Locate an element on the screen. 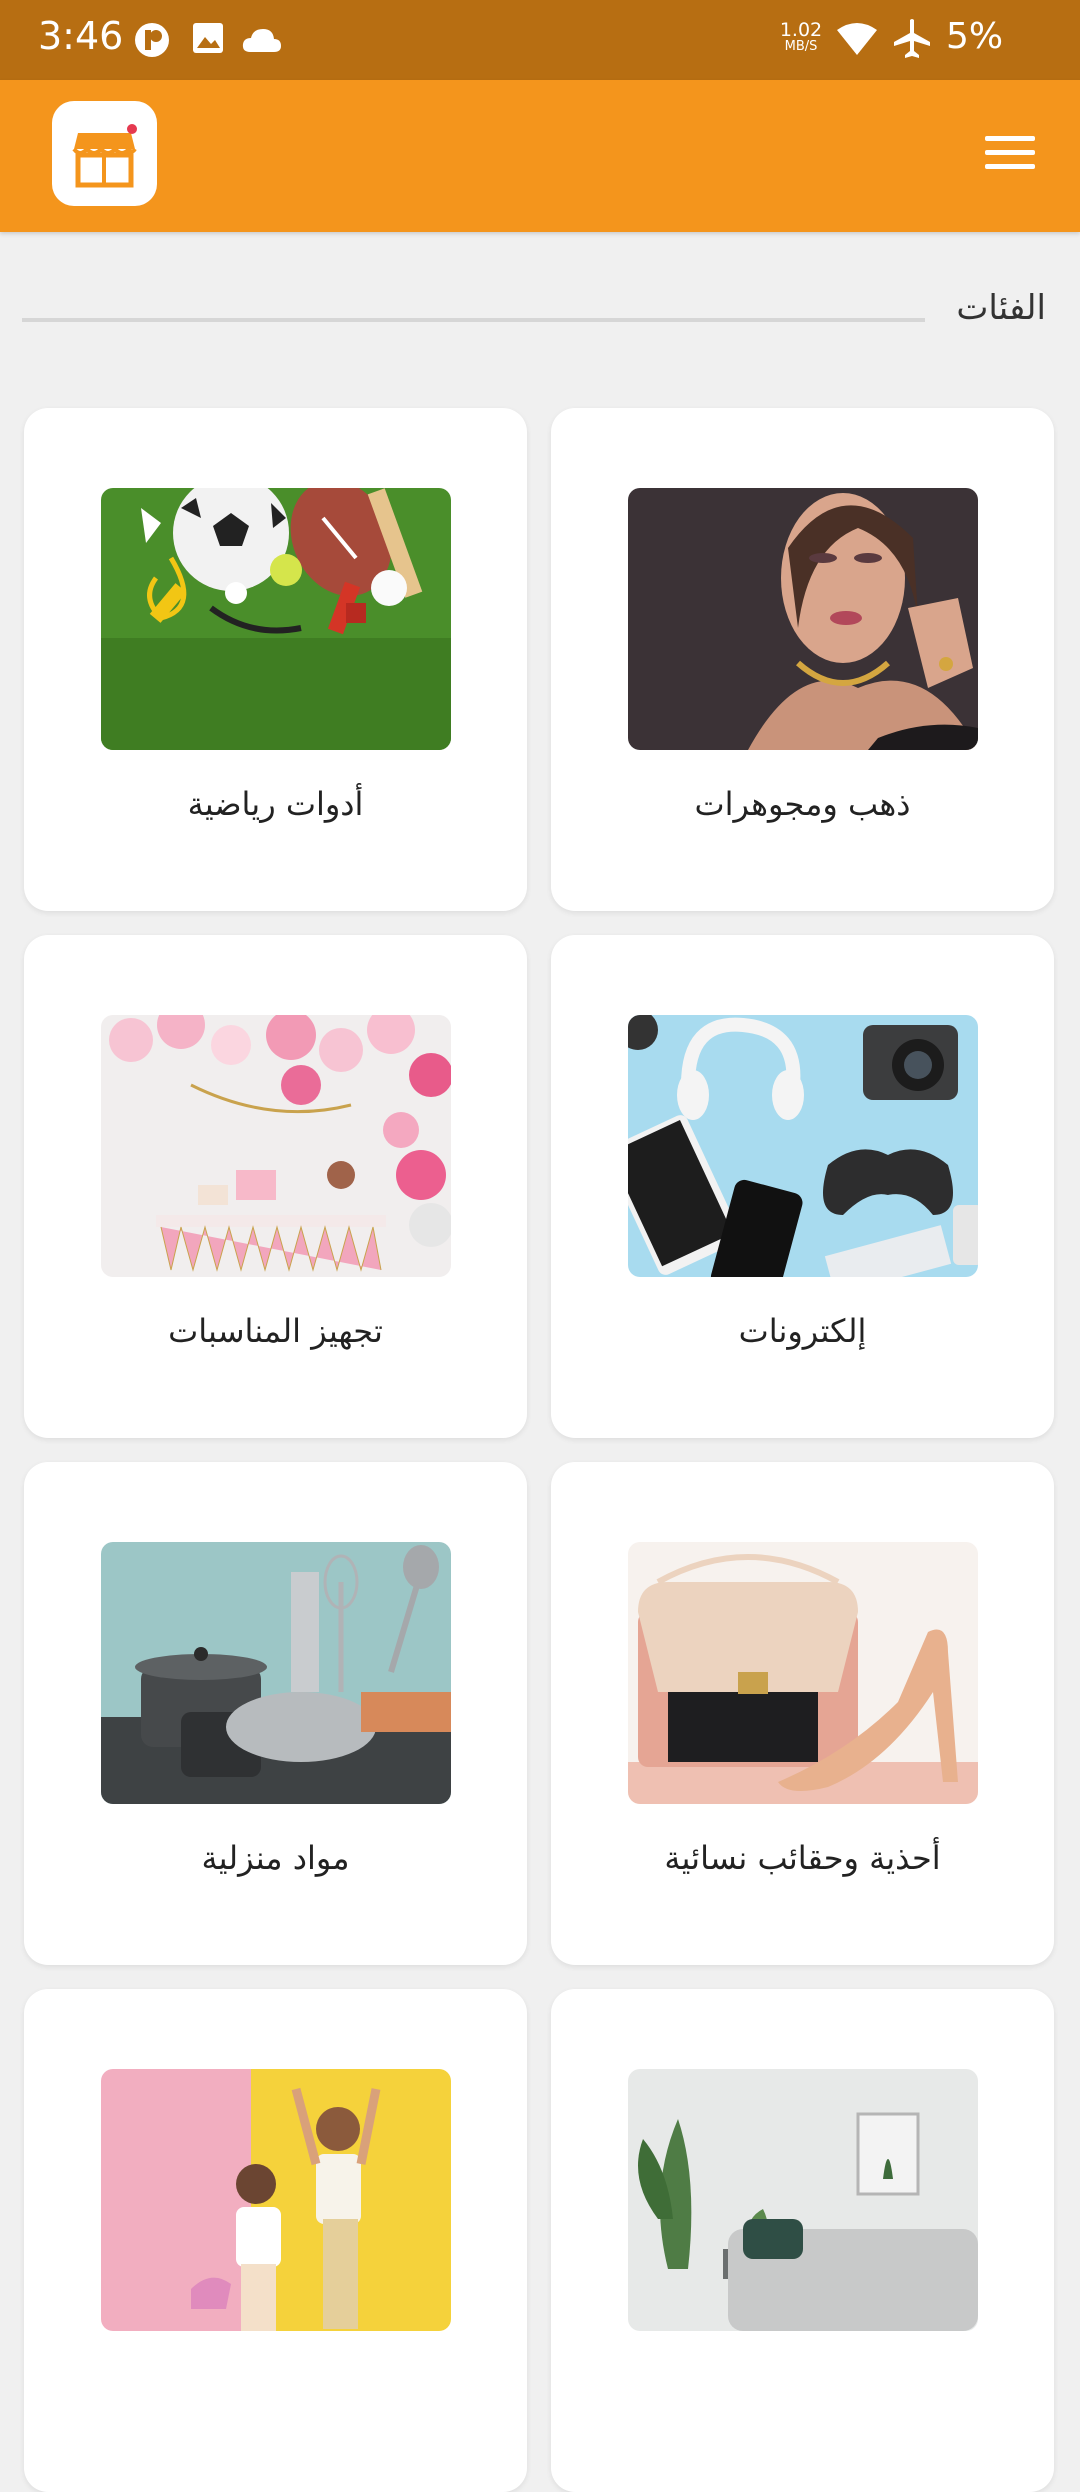 This screenshot has height=2492, width=1080. status-time: 3:46 is located at coordinates (81, 36).